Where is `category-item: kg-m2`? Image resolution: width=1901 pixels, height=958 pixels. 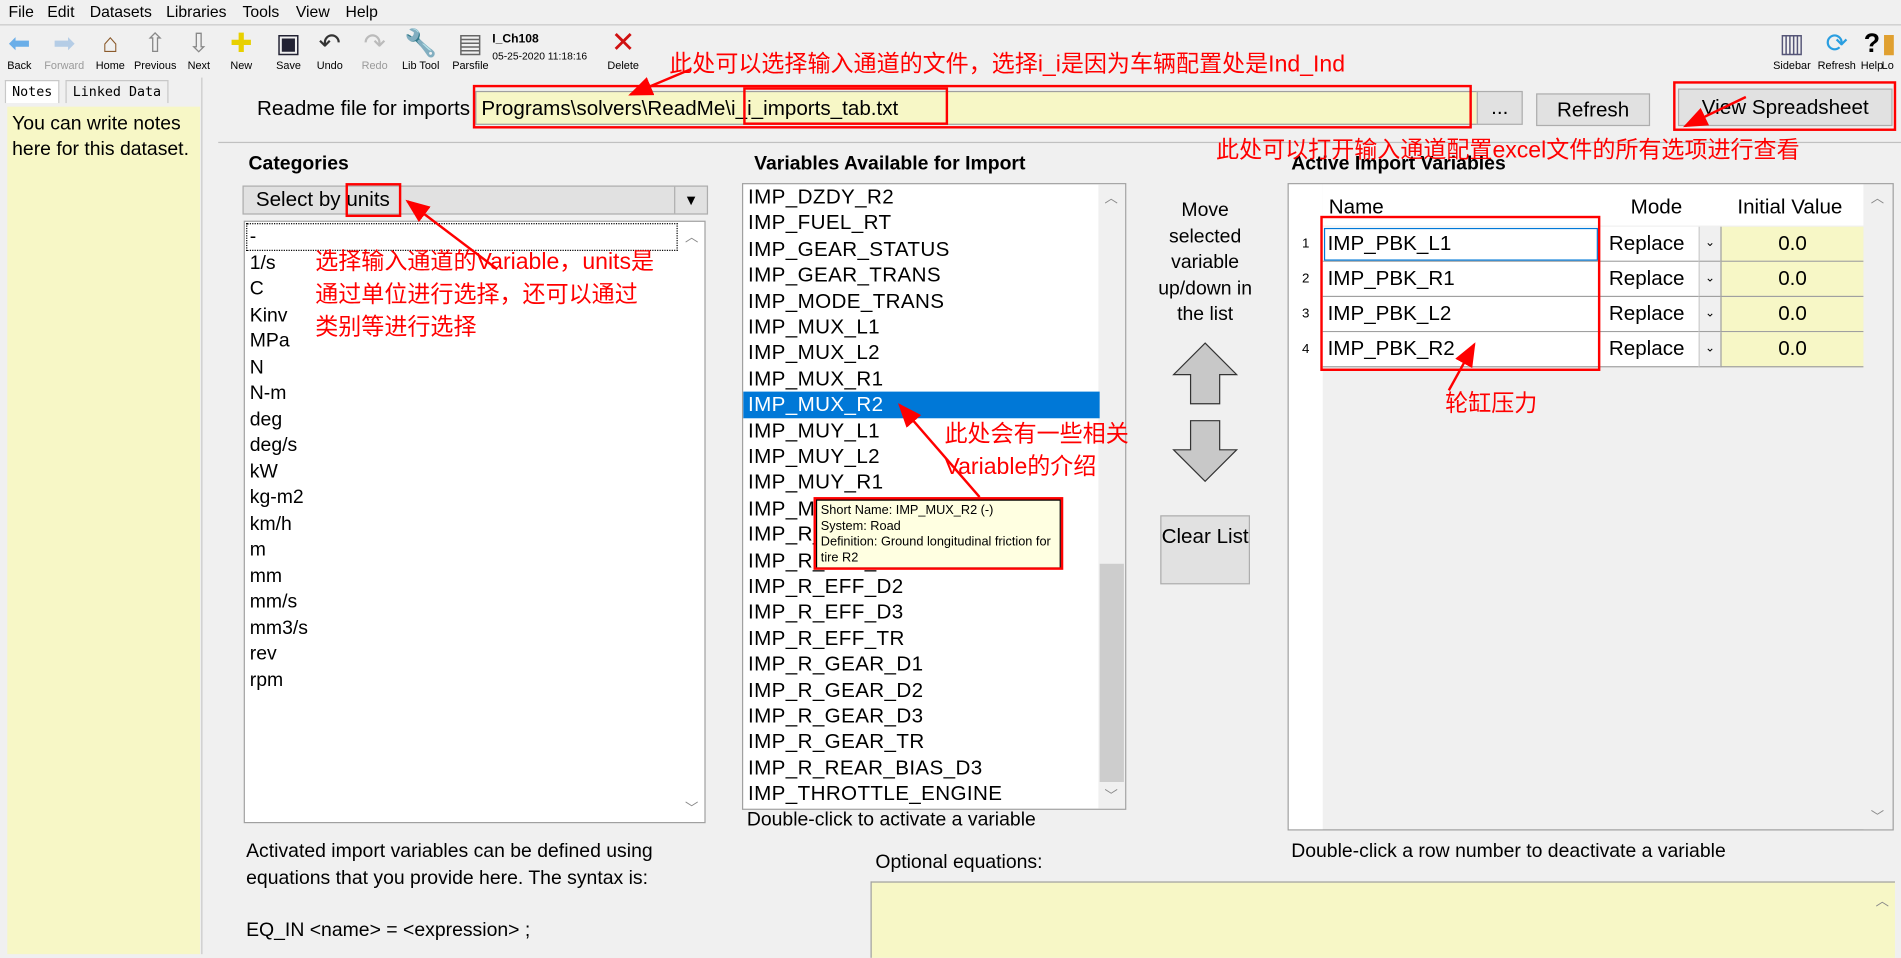
category-item: kg-m2 is located at coordinates (277, 498).